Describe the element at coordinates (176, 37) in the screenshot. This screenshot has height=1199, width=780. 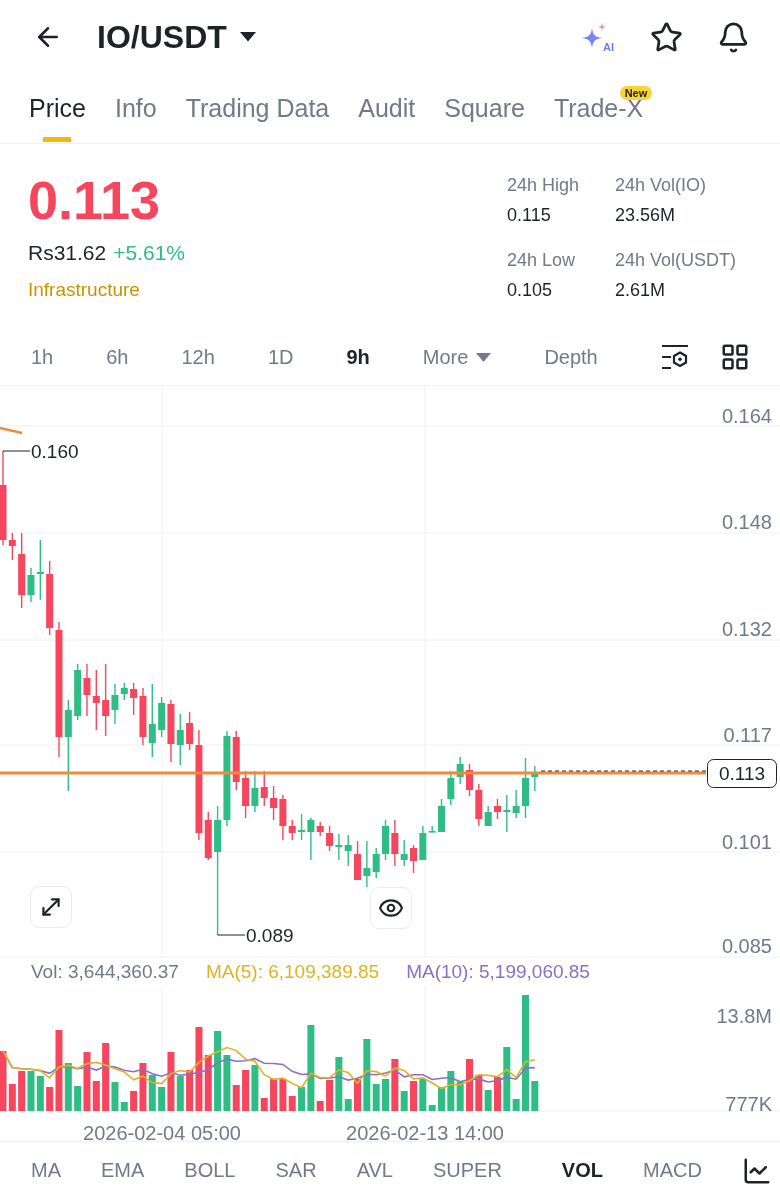
I see `pair-selector: IO/USDT` at that location.